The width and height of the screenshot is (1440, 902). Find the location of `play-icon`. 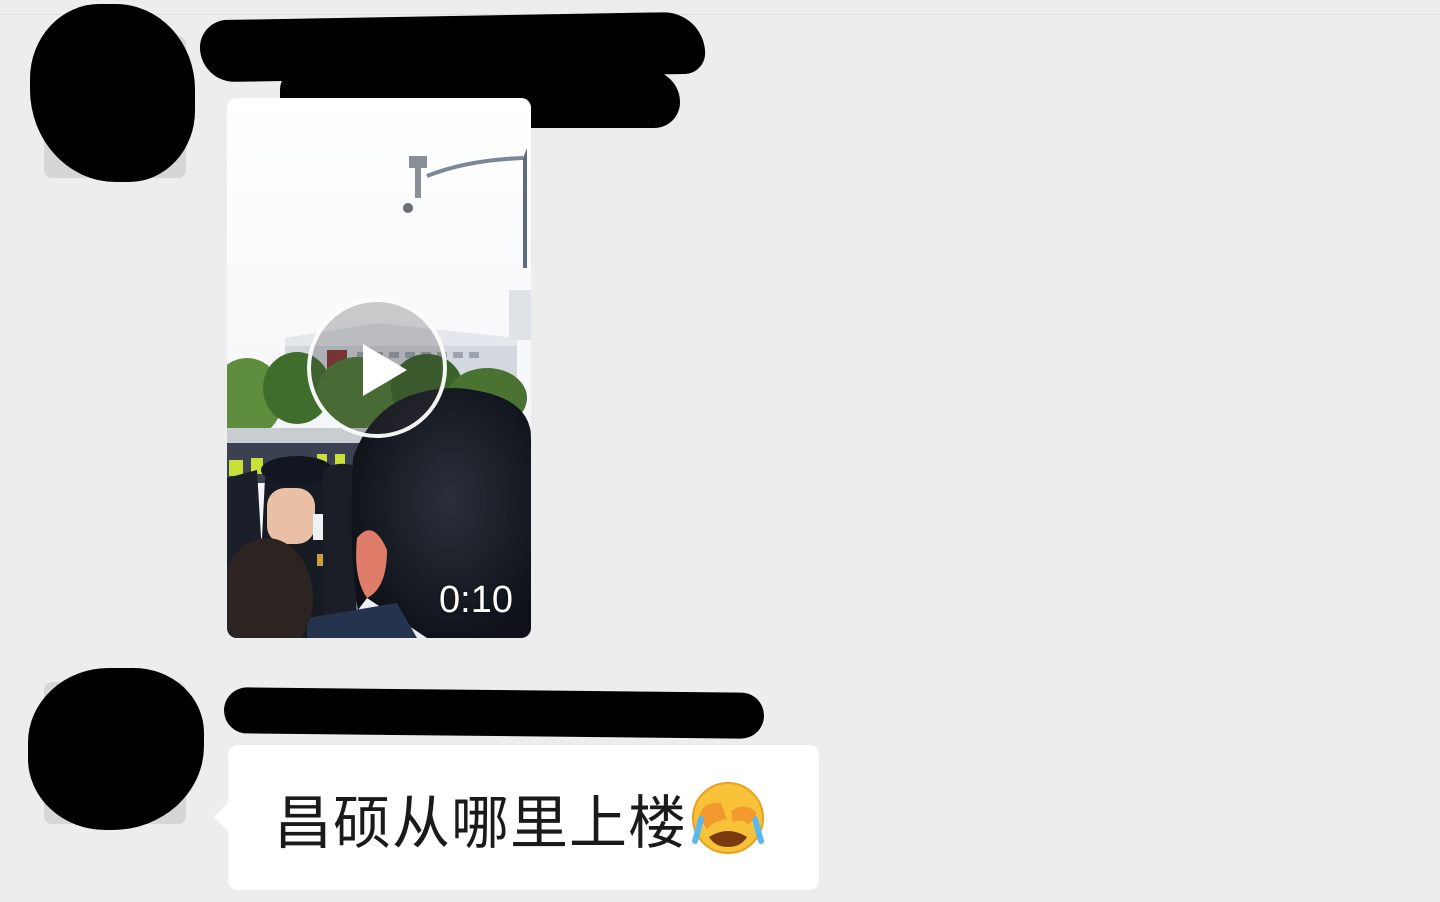

play-icon is located at coordinates (385, 370).